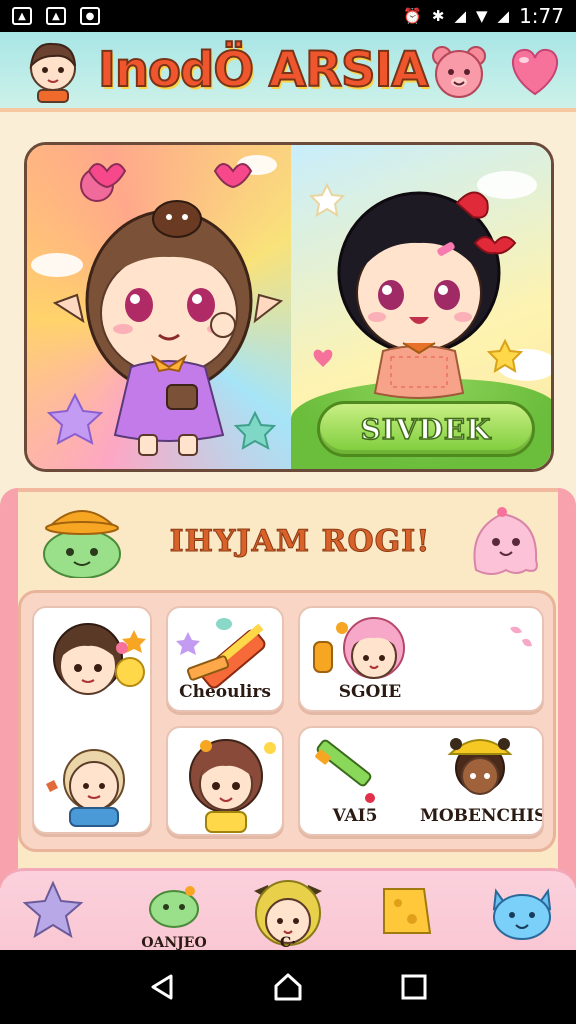 Image resolution: width=576 pixels, height=1024 pixels. What do you see at coordinates (355, 816) in the screenshot?
I see `card-label: VAI5` at bounding box center [355, 816].